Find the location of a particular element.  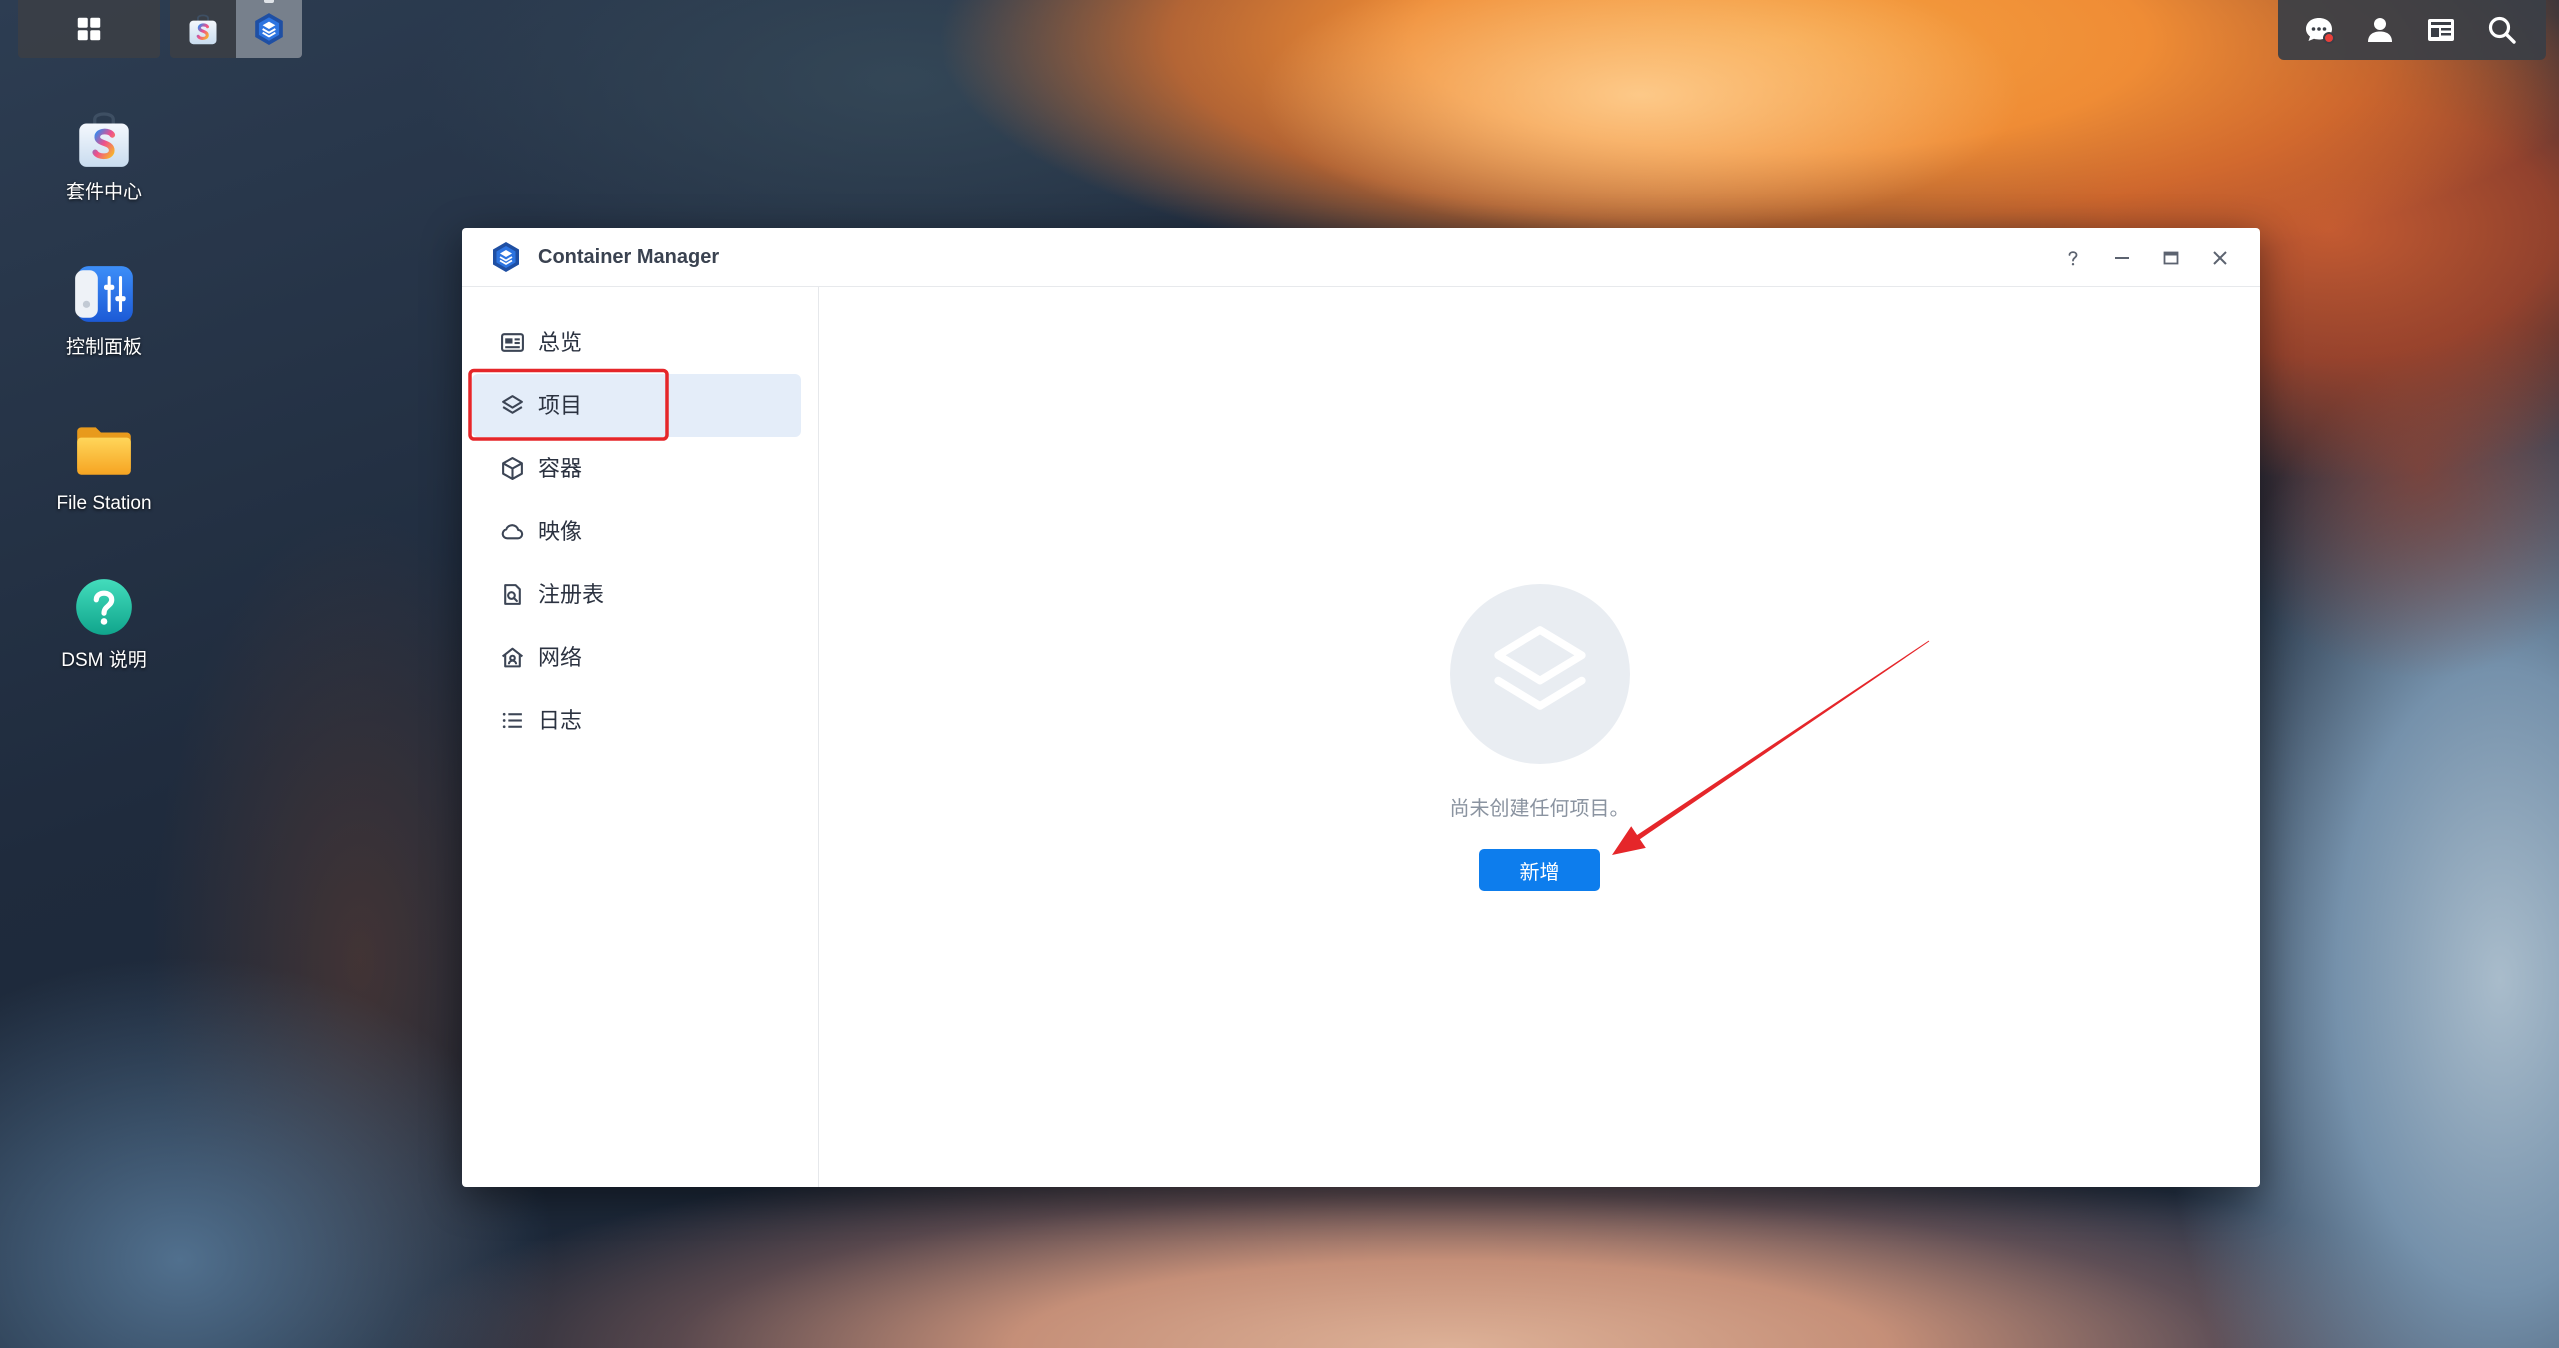

sidebar-item-label: 映像 is located at coordinates (560, 531).